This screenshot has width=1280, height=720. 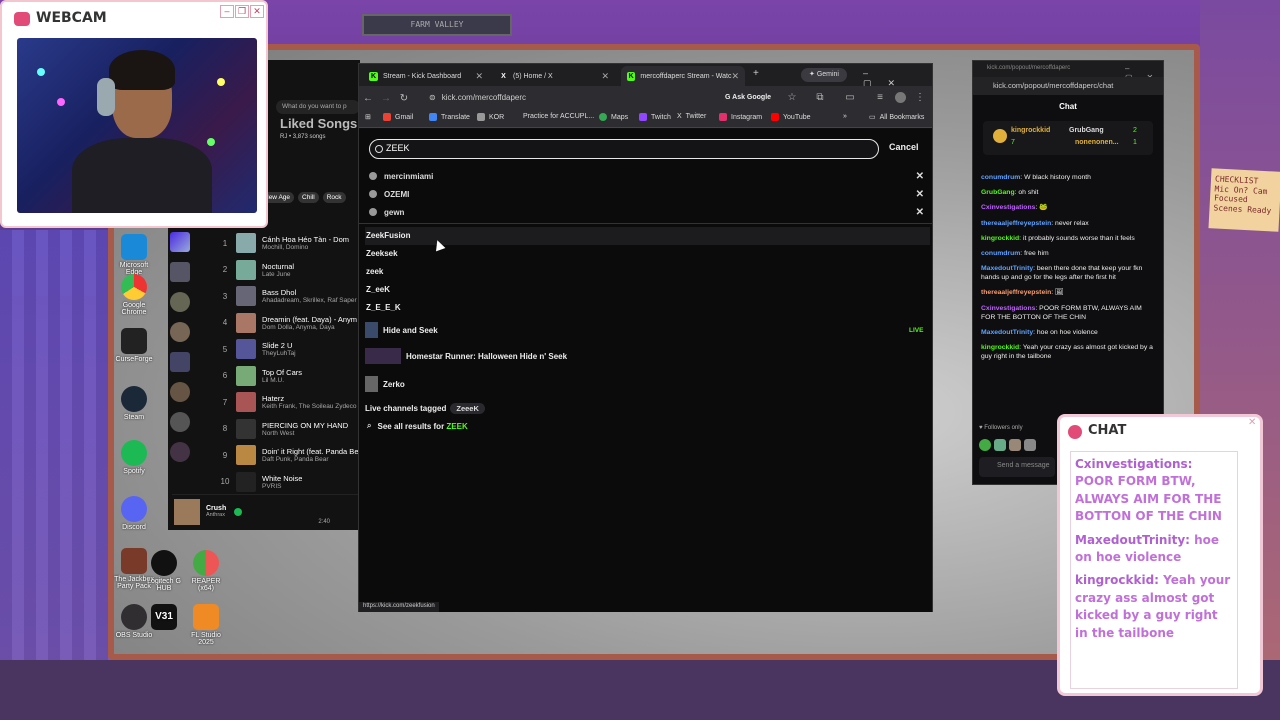 What do you see at coordinates (334, 197) in the screenshot?
I see `filter-chip: Rock` at bounding box center [334, 197].